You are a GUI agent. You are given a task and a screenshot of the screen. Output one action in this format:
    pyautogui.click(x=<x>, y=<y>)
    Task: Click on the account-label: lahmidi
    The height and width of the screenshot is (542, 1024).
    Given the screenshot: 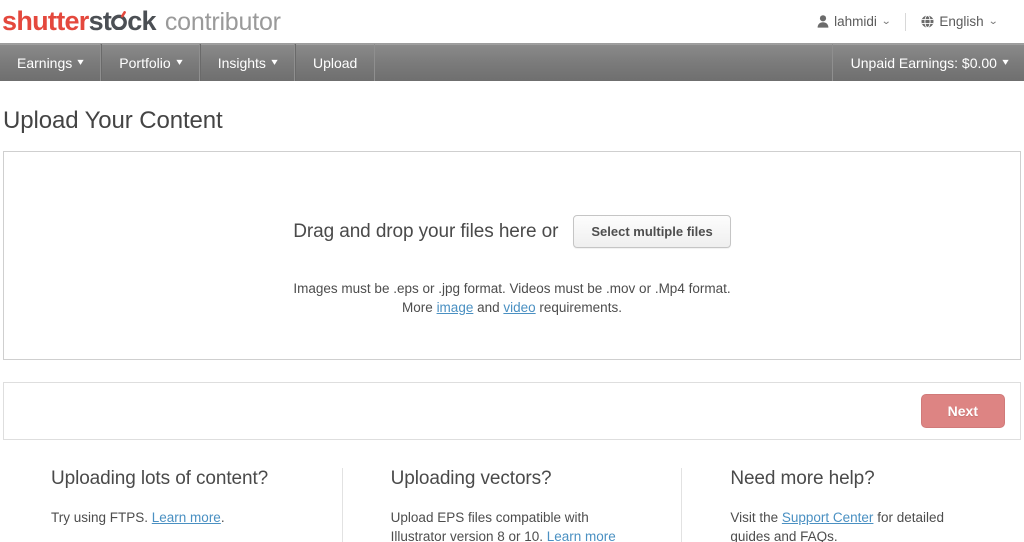 What is the action you would take?
    pyautogui.click(x=855, y=21)
    